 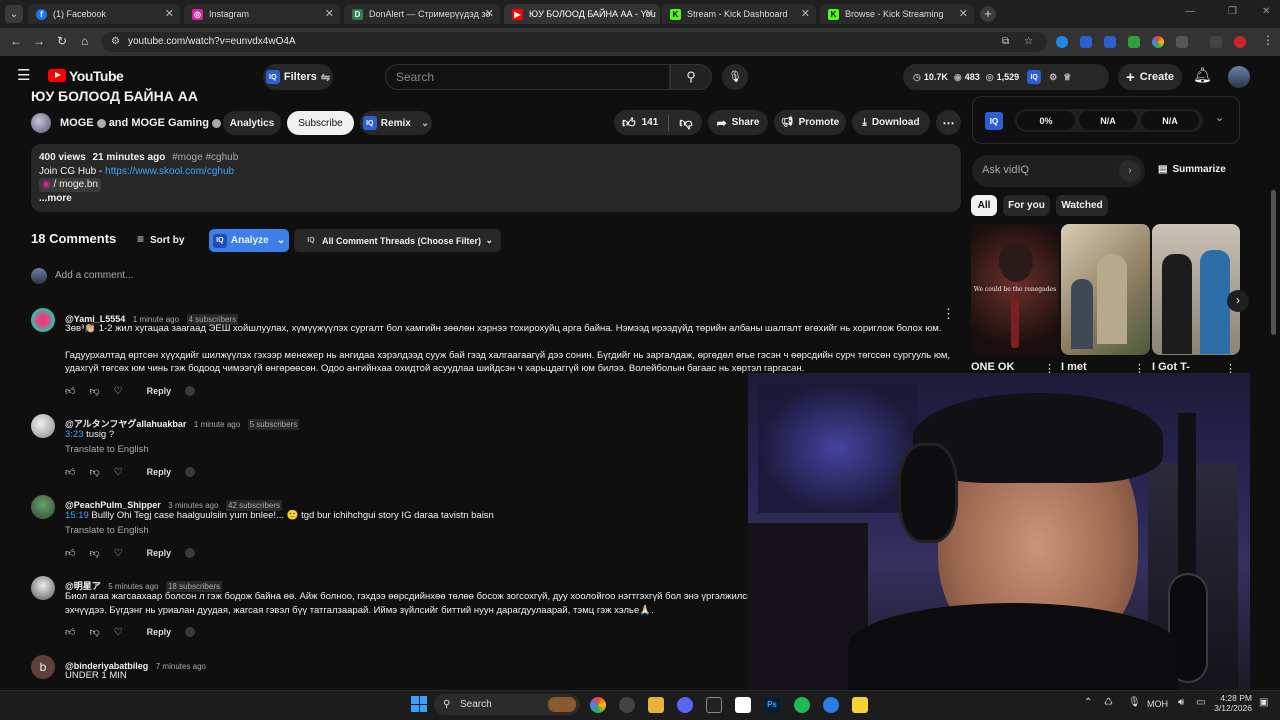 I want to click on back-icon: ←, so click(x=16, y=41).